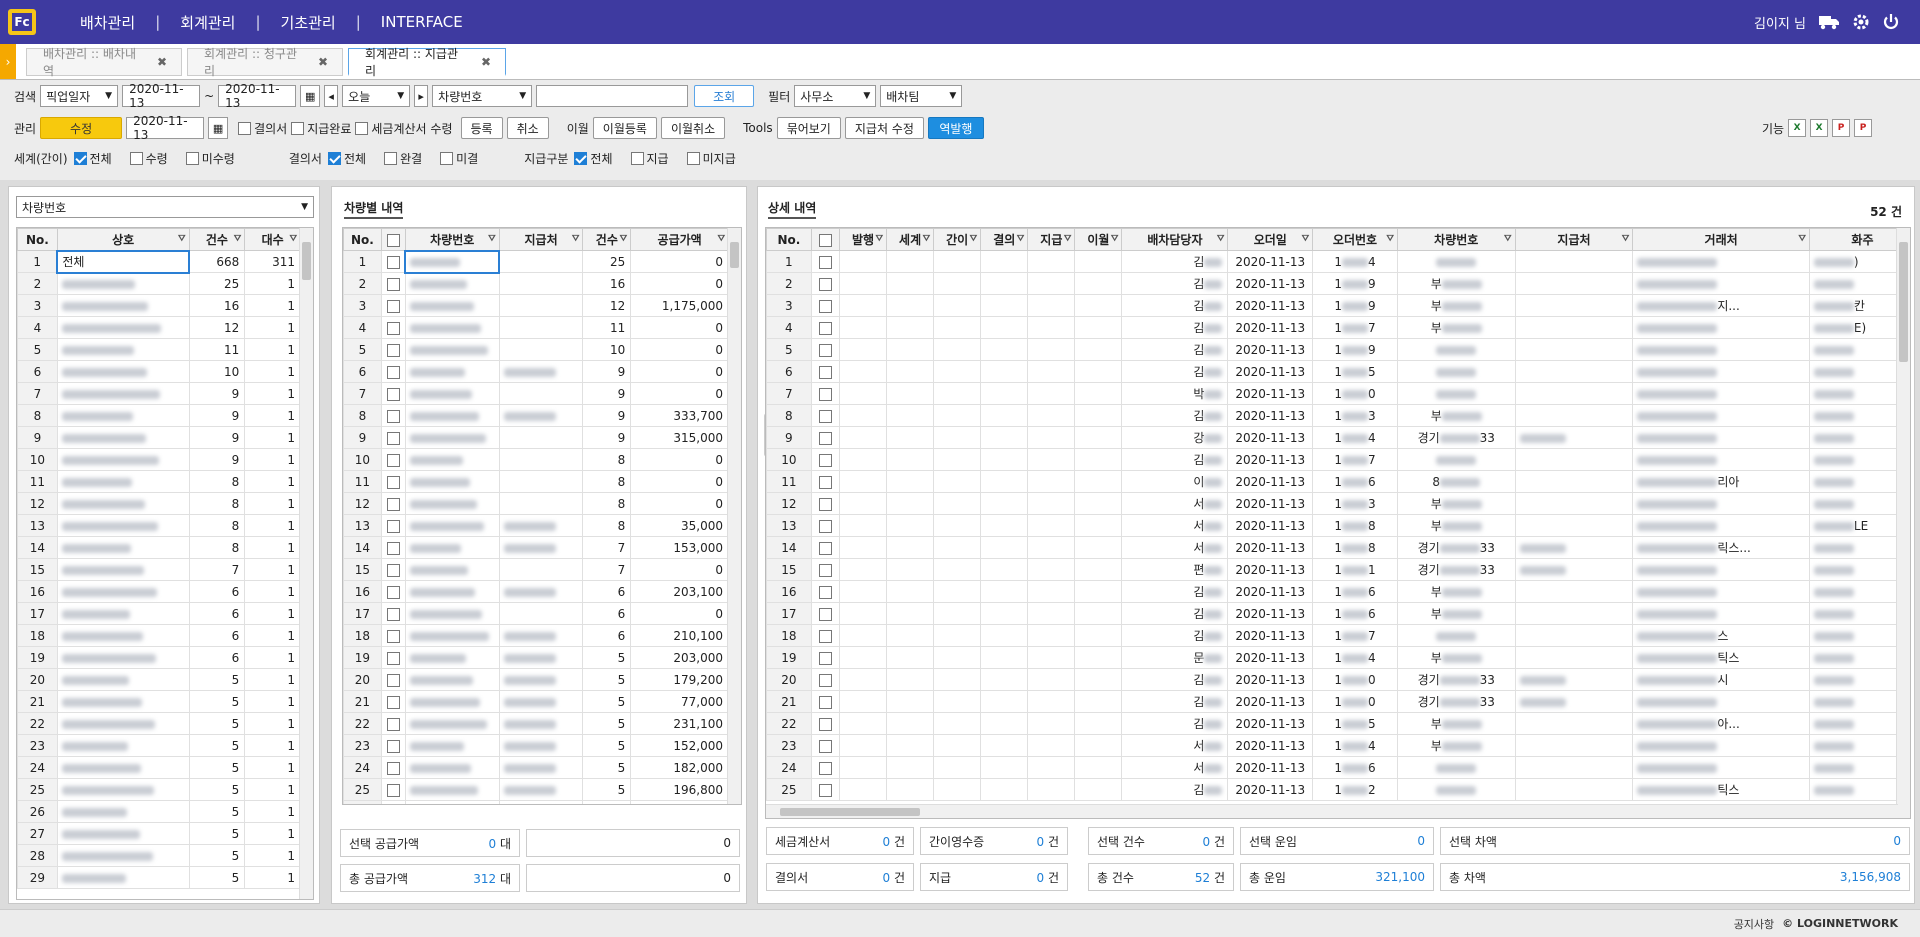 This screenshot has width=1920, height=937. Describe the element at coordinates (362, 239) in the screenshot. I see `col-no: No.` at that location.